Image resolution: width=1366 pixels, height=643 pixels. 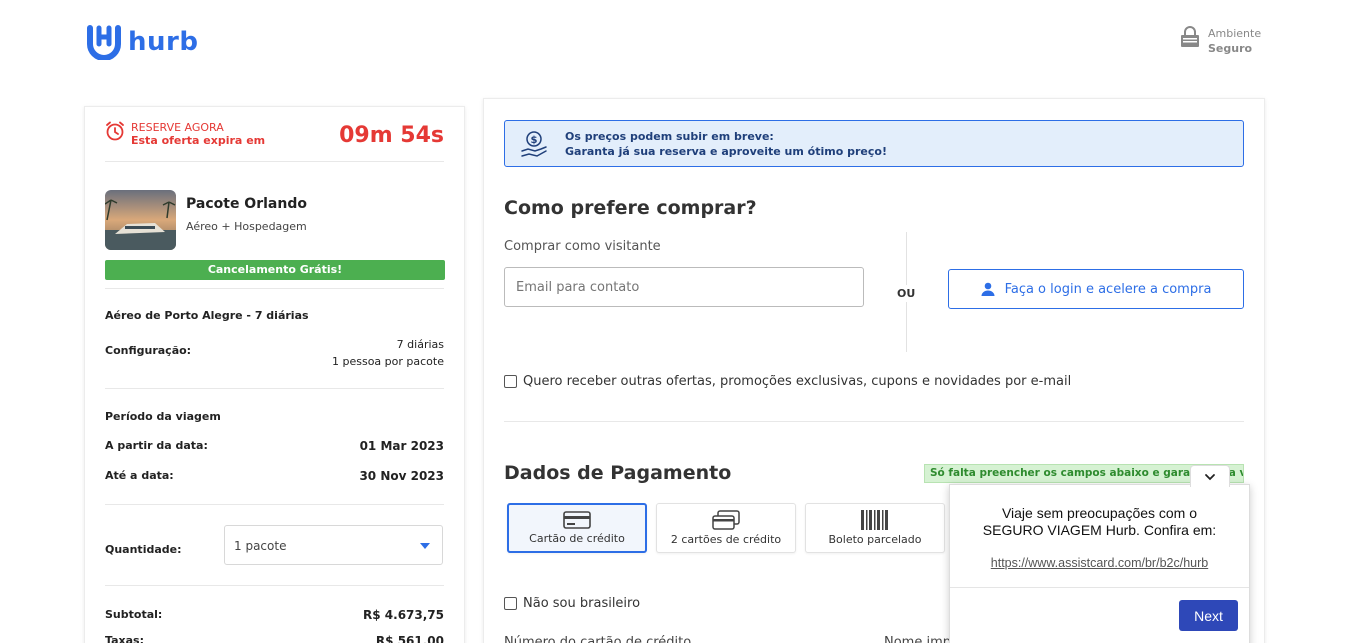 I want to click on money-hand-icon: $, so click(x=534, y=143).